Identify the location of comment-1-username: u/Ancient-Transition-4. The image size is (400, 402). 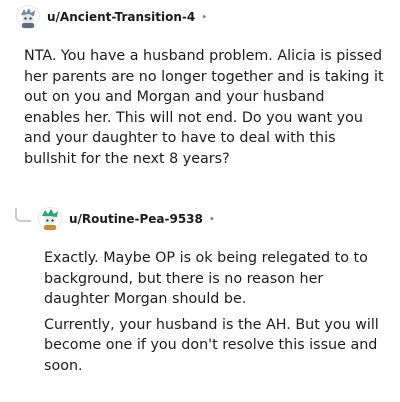
(121, 17).